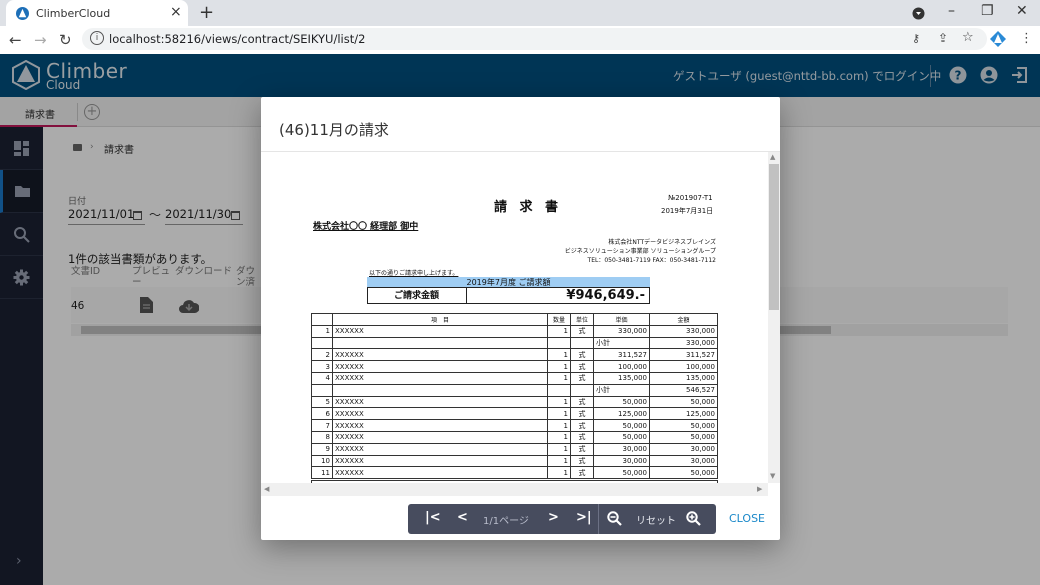 The height and width of the screenshot is (585, 1040). I want to click on amount-header: 2019年7月度 ご請求額, so click(508, 282).